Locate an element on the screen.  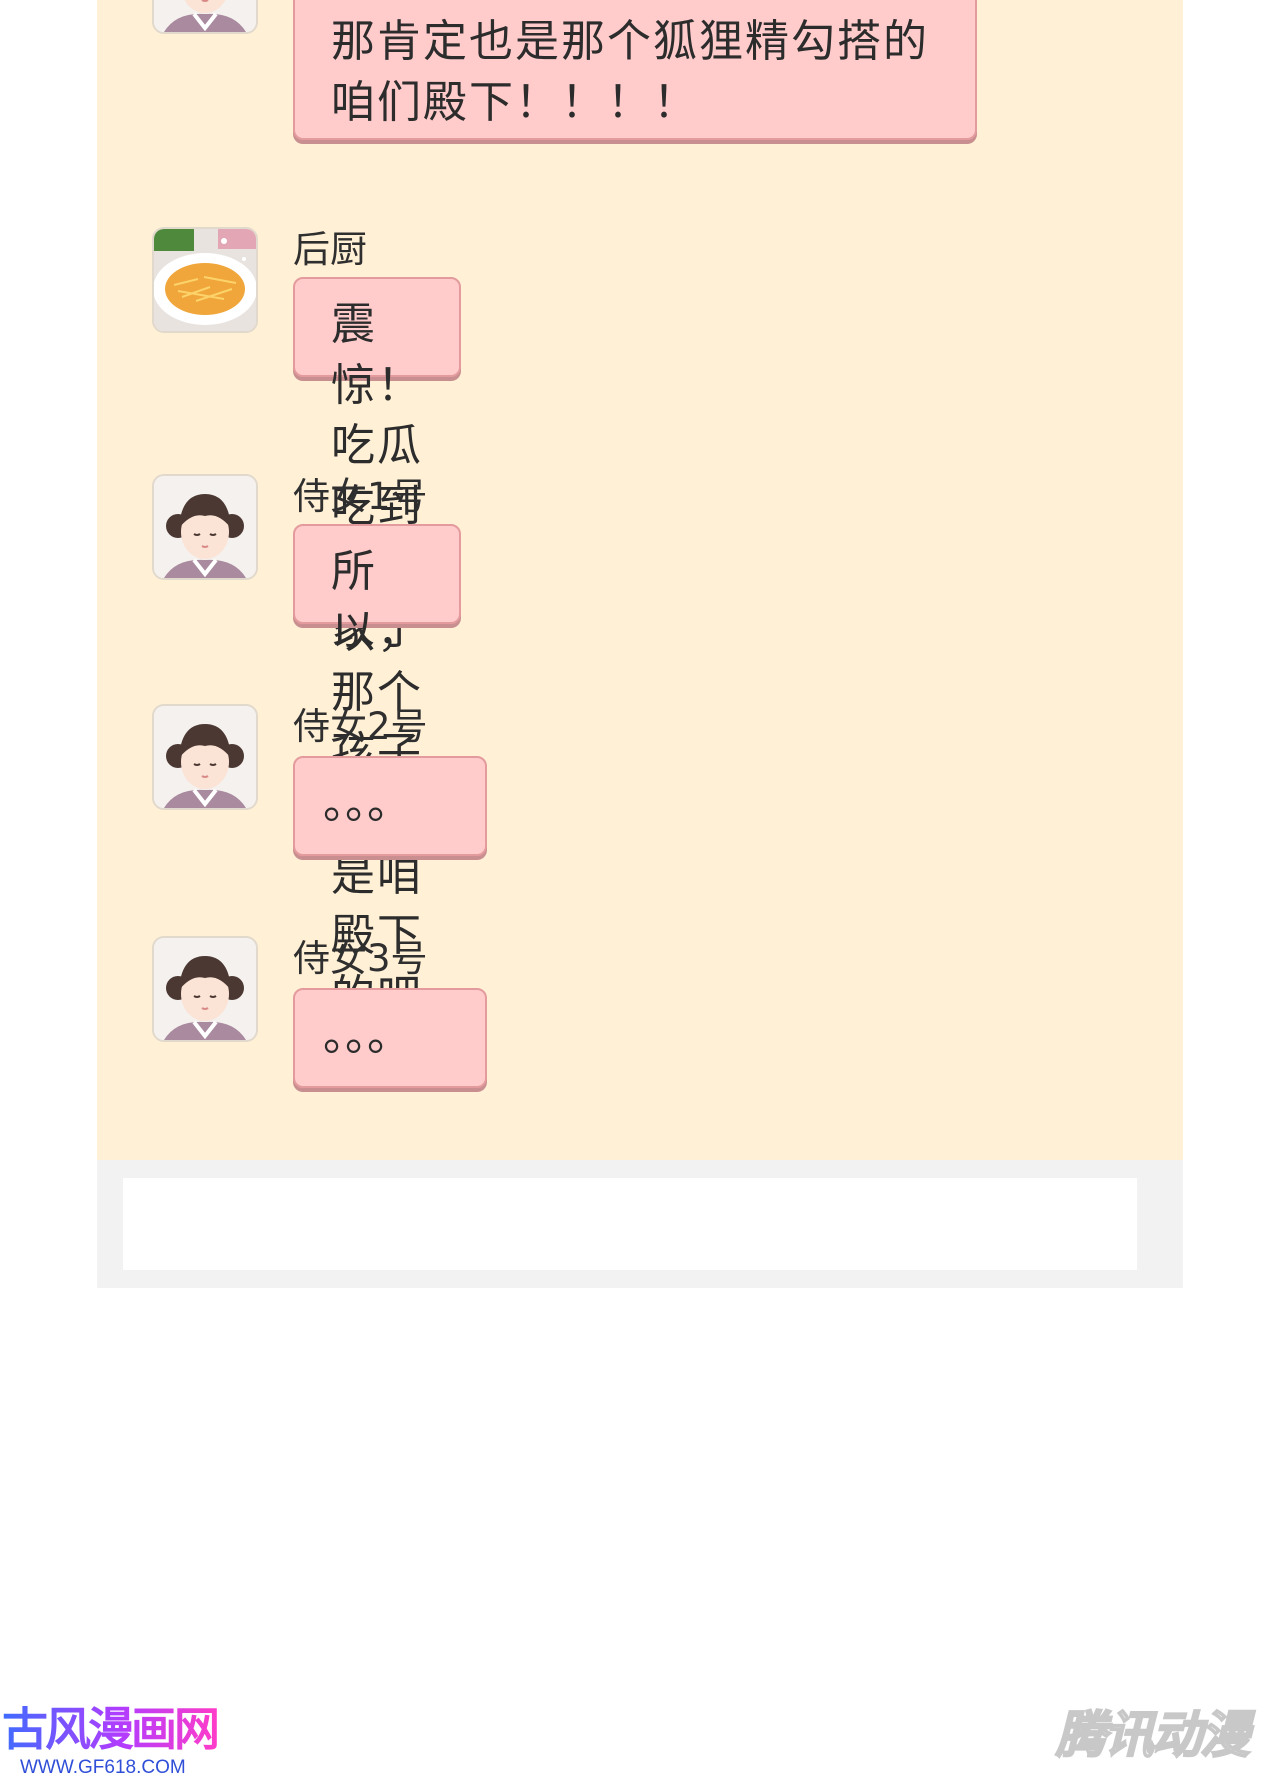
sender-name: 侍女2号 is located at coordinates (360, 726).